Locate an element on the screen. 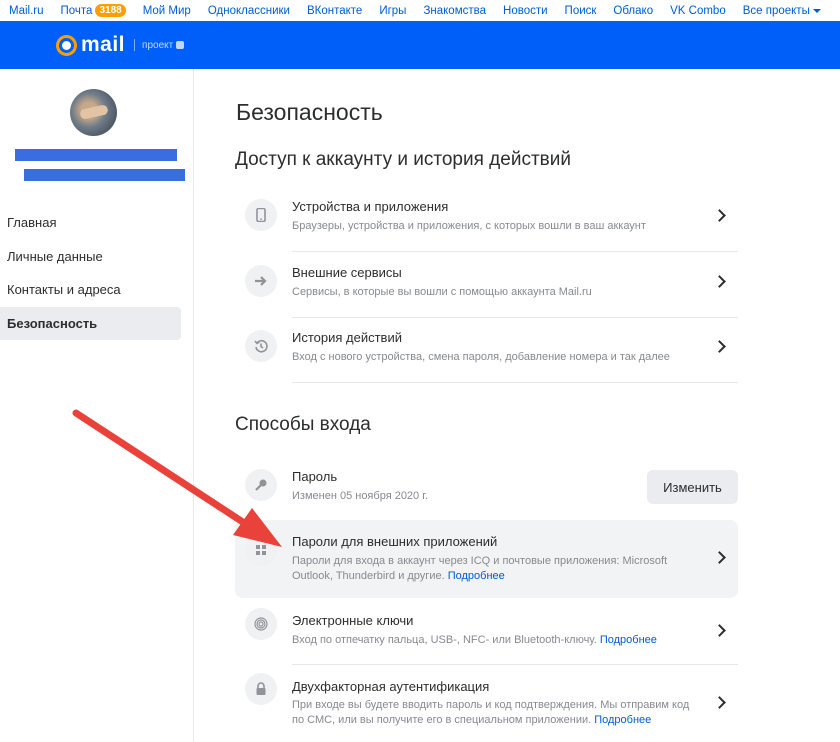  unread-badge: 3188 is located at coordinates (110, 10).